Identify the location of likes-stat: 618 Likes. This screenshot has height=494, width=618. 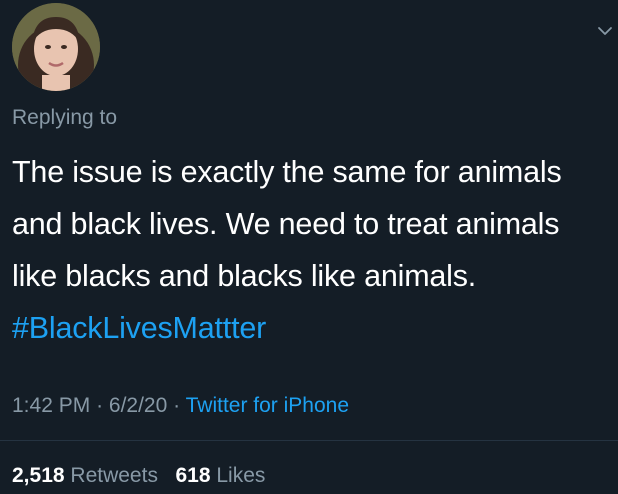
(220, 475).